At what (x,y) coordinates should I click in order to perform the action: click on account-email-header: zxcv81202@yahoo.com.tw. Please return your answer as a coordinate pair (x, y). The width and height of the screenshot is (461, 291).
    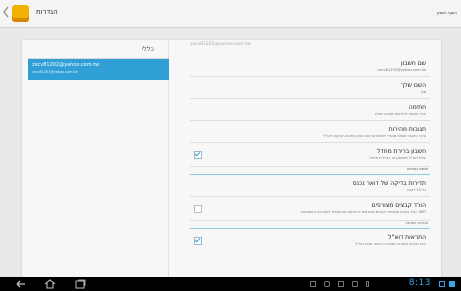
    Looking at the image, I should click on (220, 44).